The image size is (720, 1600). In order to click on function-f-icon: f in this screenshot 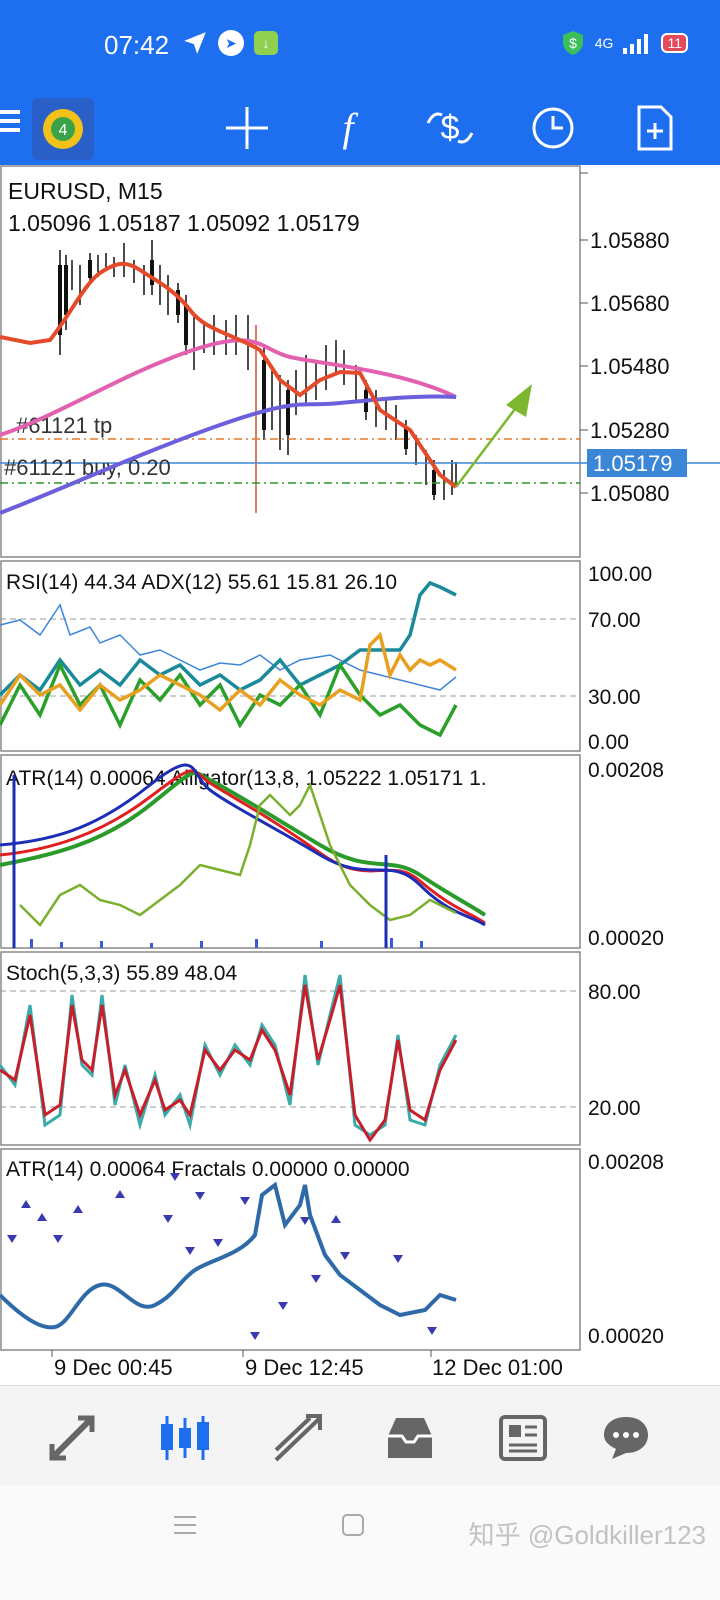, I will do `click(350, 127)`.